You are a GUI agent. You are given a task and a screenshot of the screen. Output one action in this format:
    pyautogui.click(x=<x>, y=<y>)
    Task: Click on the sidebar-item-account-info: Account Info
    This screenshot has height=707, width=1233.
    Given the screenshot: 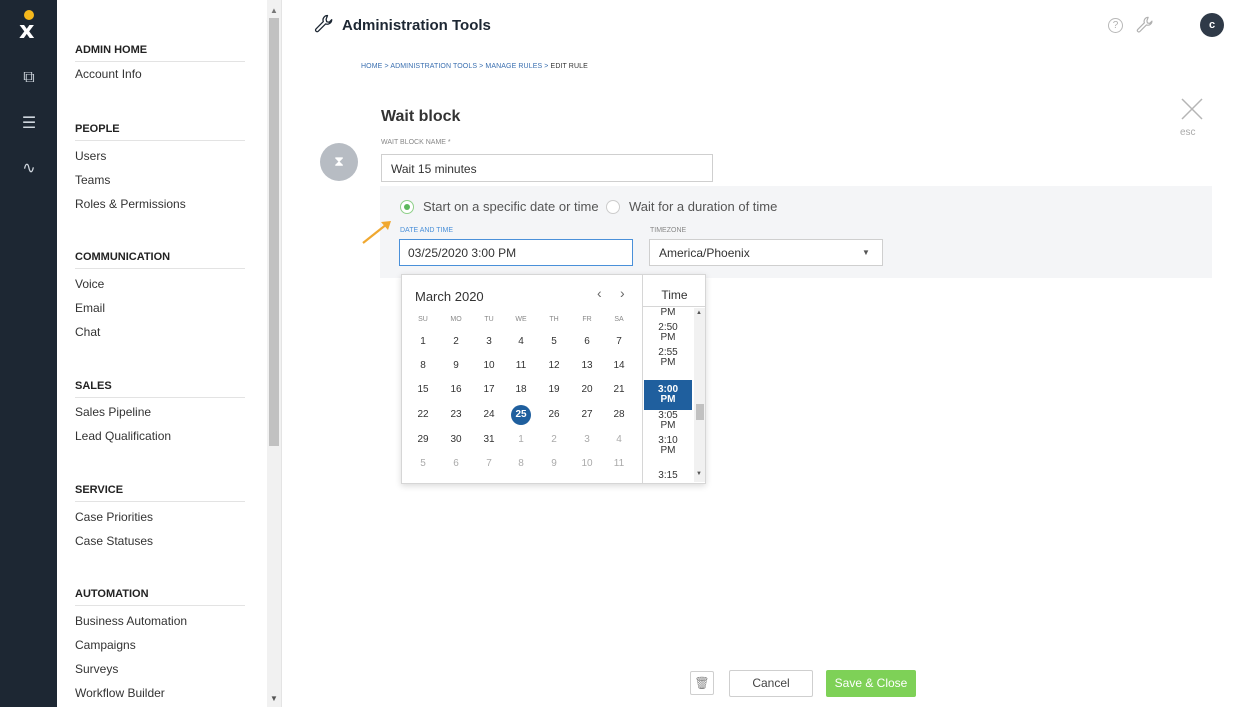 What is the action you would take?
    pyautogui.click(x=108, y=74)
    